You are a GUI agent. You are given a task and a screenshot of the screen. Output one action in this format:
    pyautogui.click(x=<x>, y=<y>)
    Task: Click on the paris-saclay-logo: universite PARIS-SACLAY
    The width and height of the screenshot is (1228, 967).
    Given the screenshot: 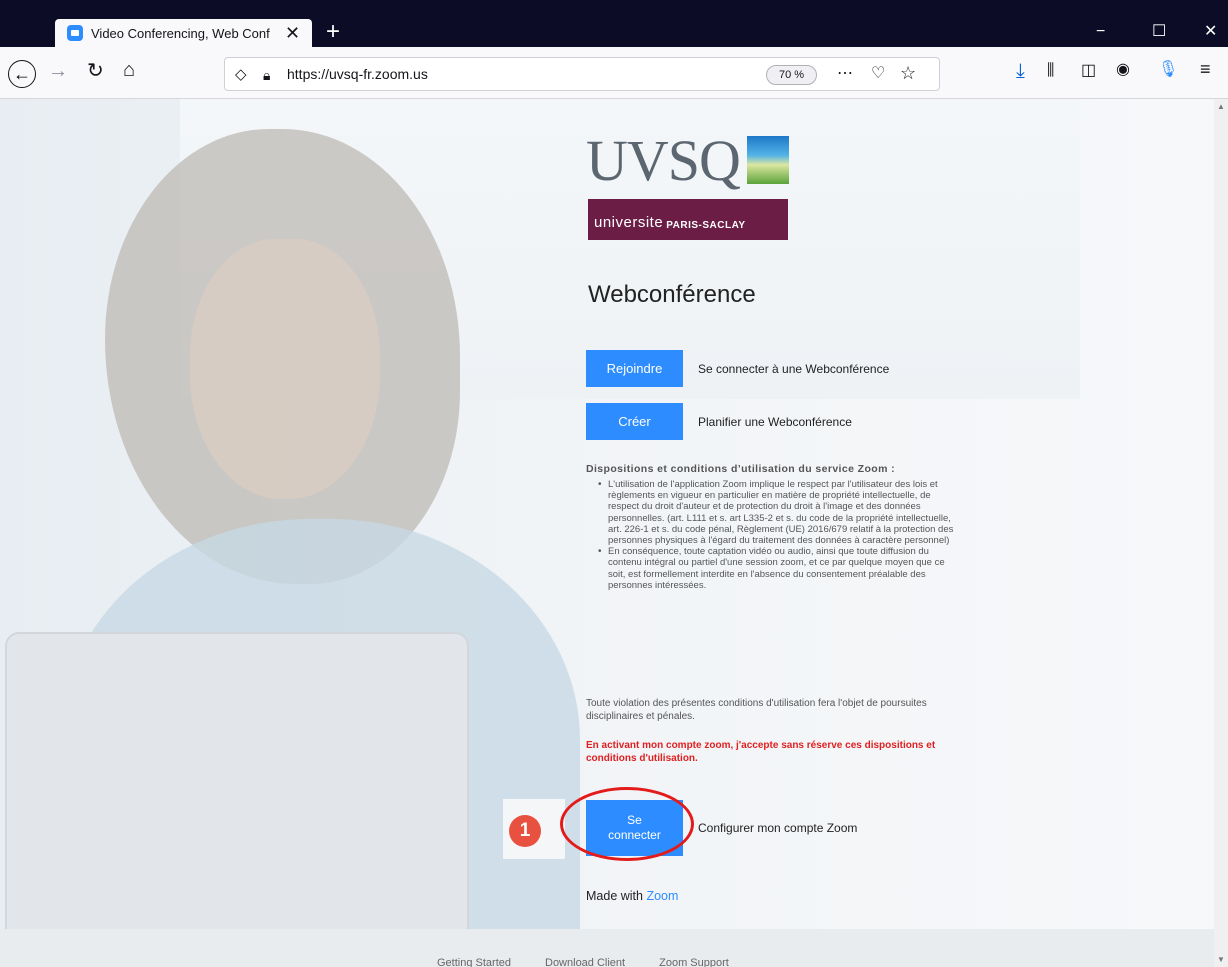 What is the action you would take?
    pyautogui.click(x=688, y=219)
    